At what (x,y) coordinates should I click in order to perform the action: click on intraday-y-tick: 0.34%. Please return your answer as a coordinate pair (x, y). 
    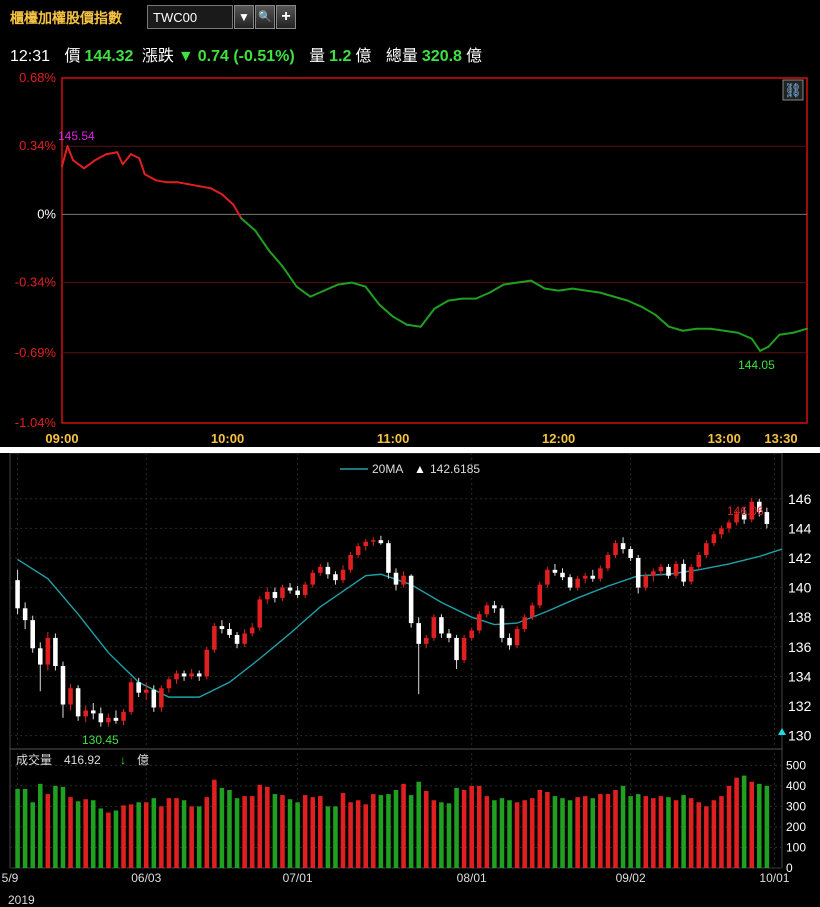
    Looking at the image, I should click on (37, 145).